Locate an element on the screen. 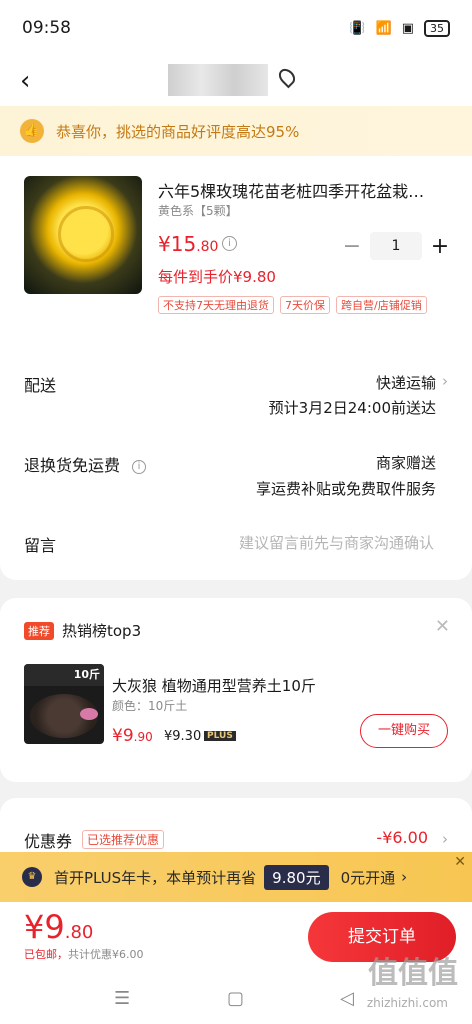  tag-promo: 跨自营/店铺促销 is located at coordinates (381, 305).